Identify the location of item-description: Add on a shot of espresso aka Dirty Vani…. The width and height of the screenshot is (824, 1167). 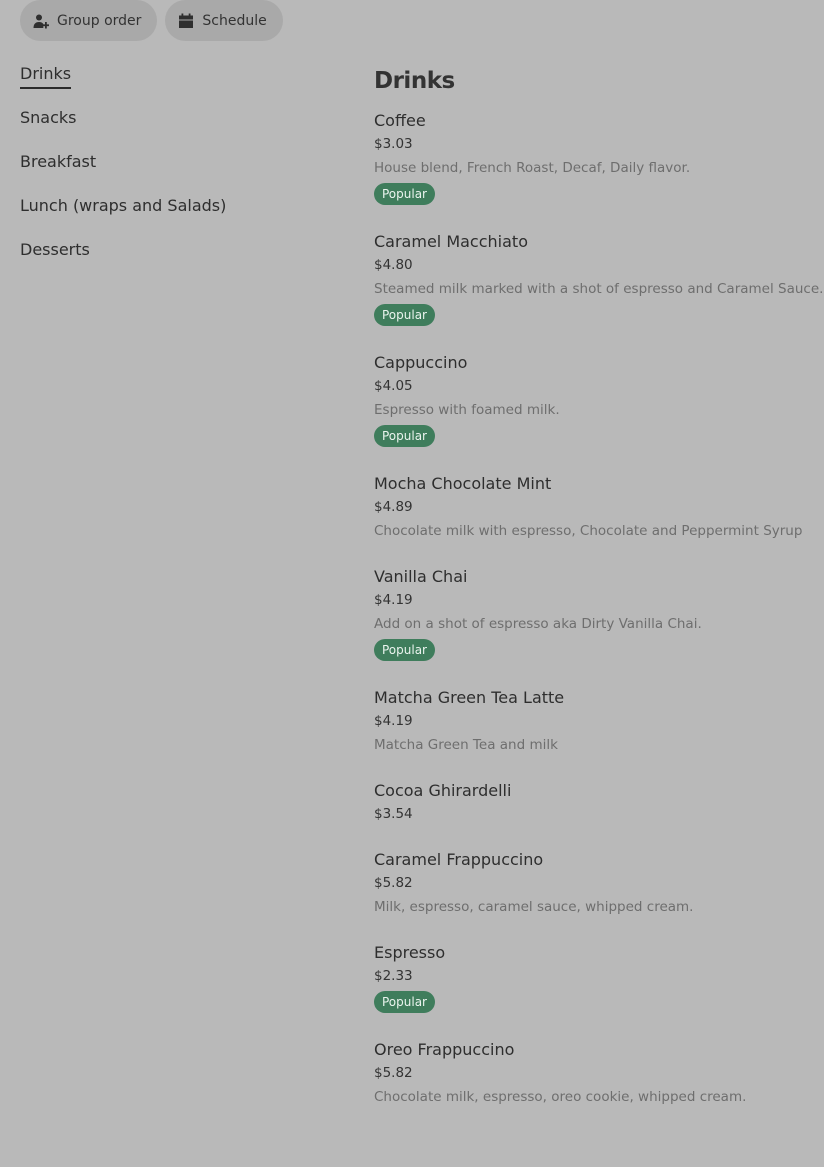
(538, 624).